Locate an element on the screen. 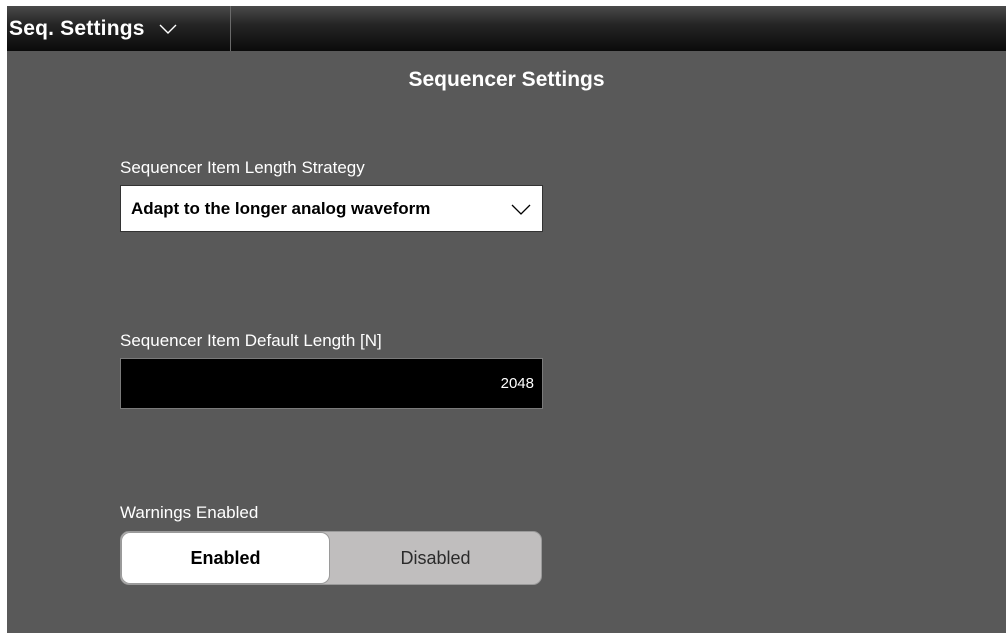  item-length-strategy-value: Adapt to the longer analog waveform is located at coordinates (281, 208).